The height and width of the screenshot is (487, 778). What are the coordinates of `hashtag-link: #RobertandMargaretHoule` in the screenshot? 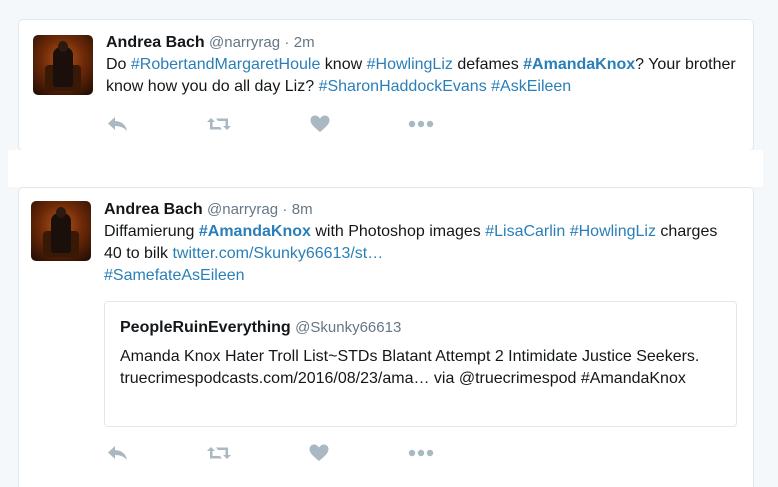 It's located at (225, 64).